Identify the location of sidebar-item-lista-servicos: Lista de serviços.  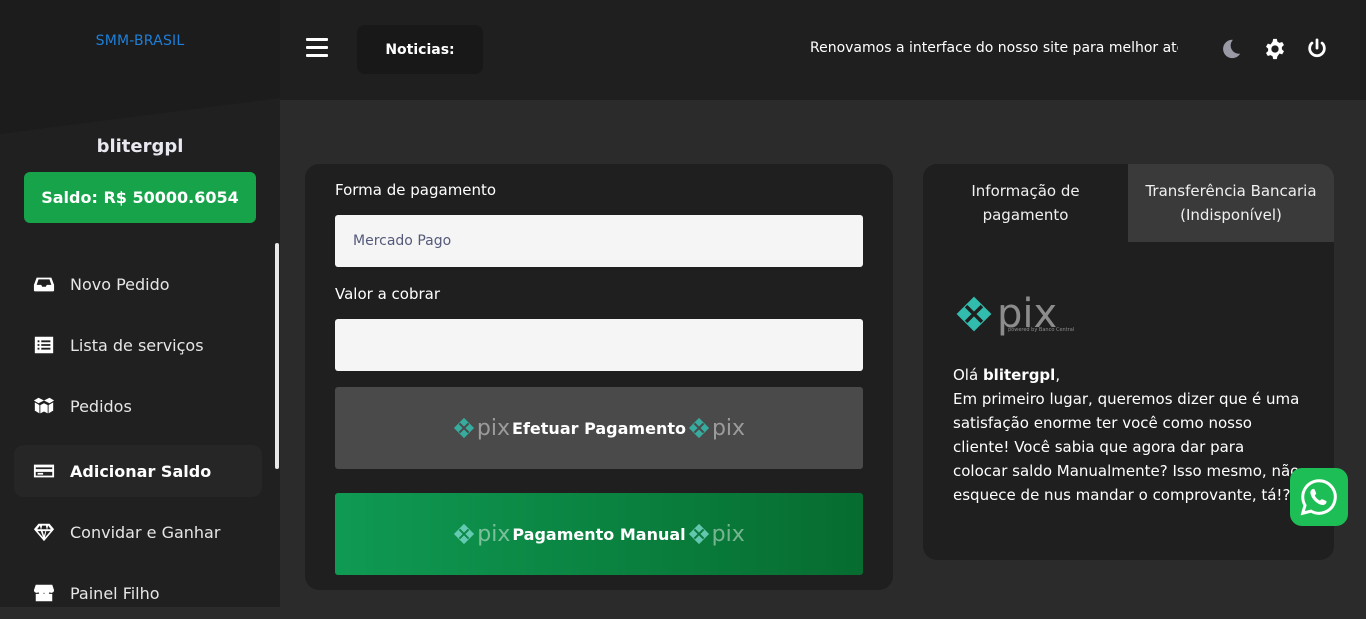
(138, 345).